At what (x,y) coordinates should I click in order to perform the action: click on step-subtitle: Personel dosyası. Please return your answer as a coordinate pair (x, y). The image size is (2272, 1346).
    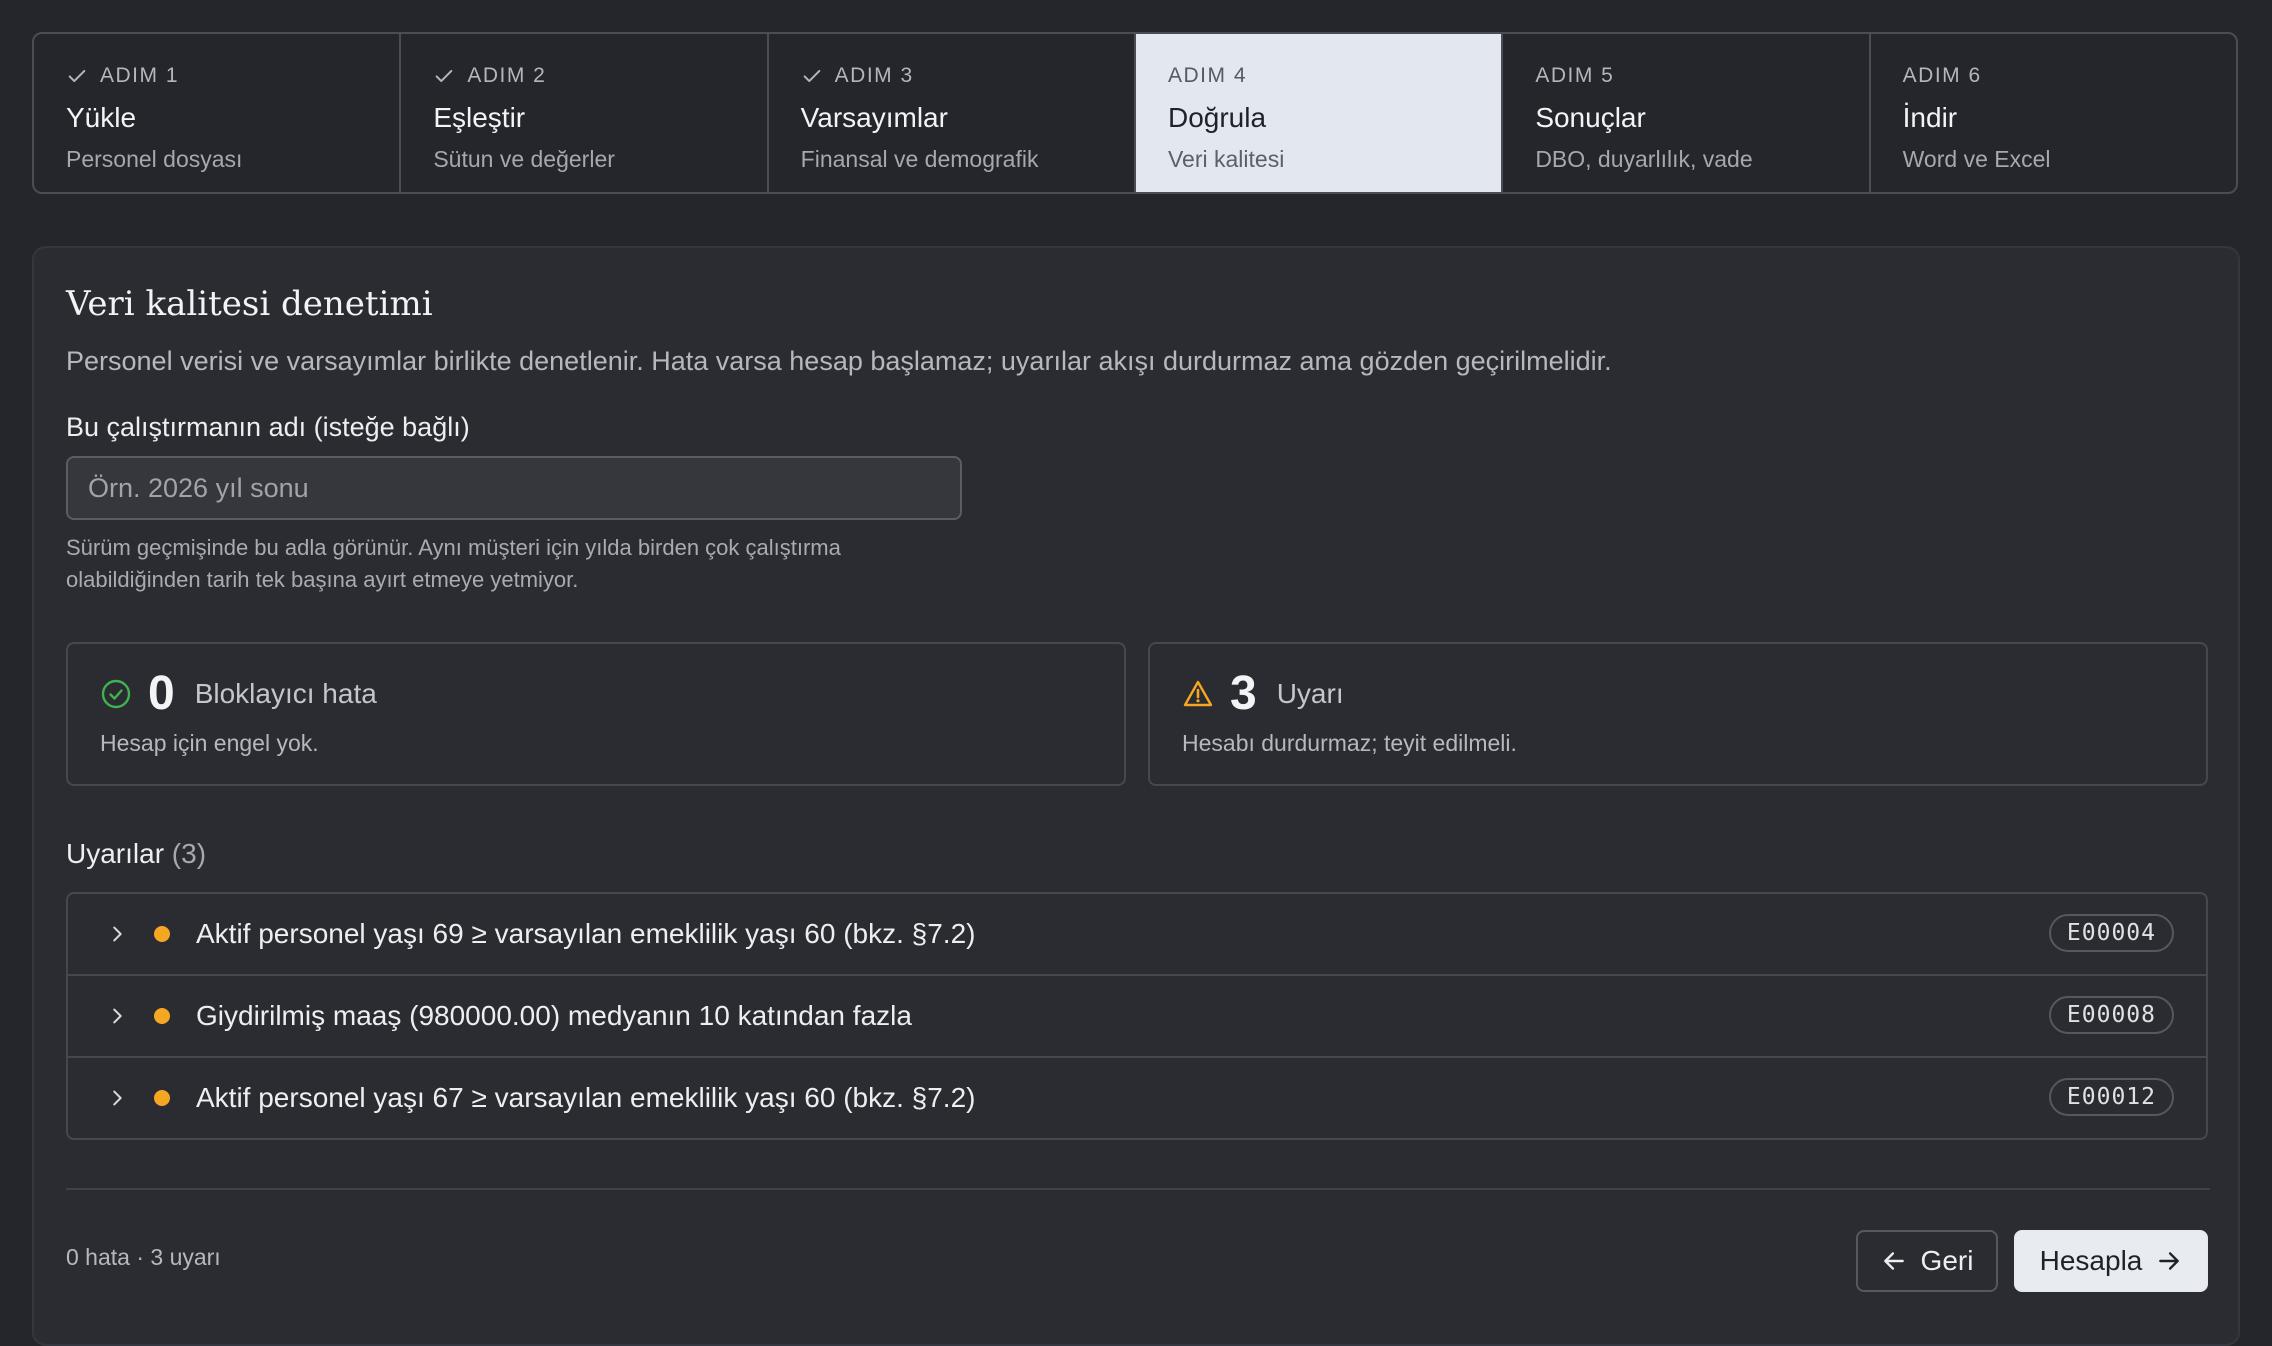
    Looking at the image, I should click on (154, 159).